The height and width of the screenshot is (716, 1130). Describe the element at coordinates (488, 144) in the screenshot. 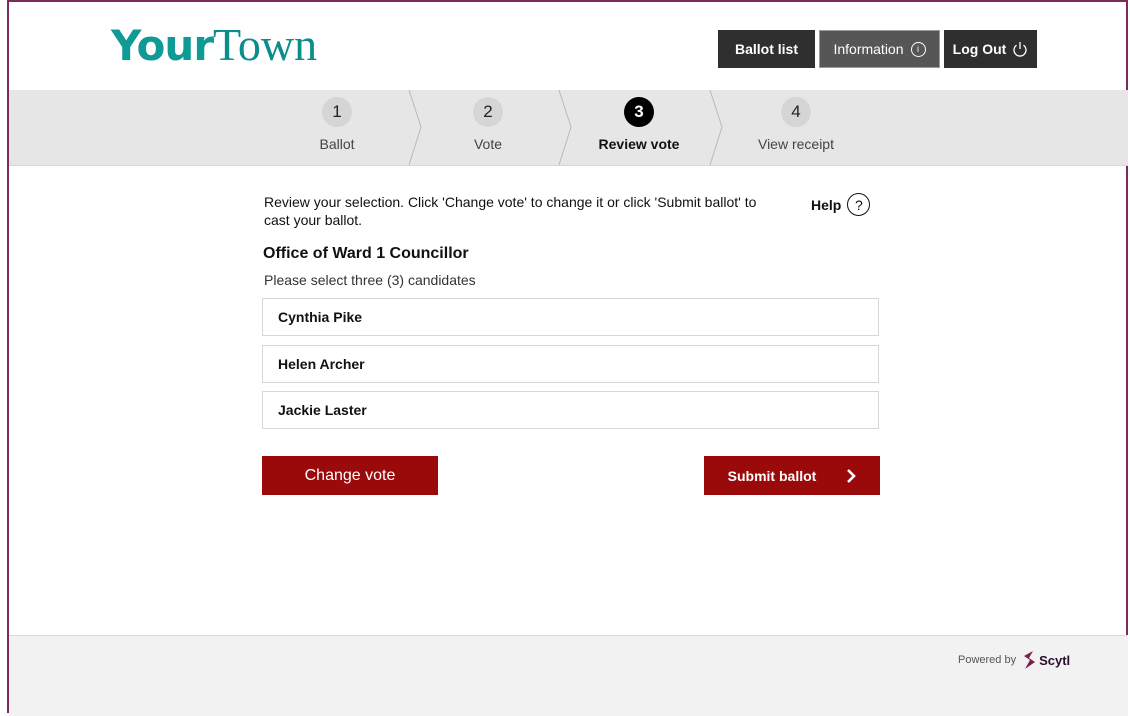

I see `step-label: Vote` at that location.